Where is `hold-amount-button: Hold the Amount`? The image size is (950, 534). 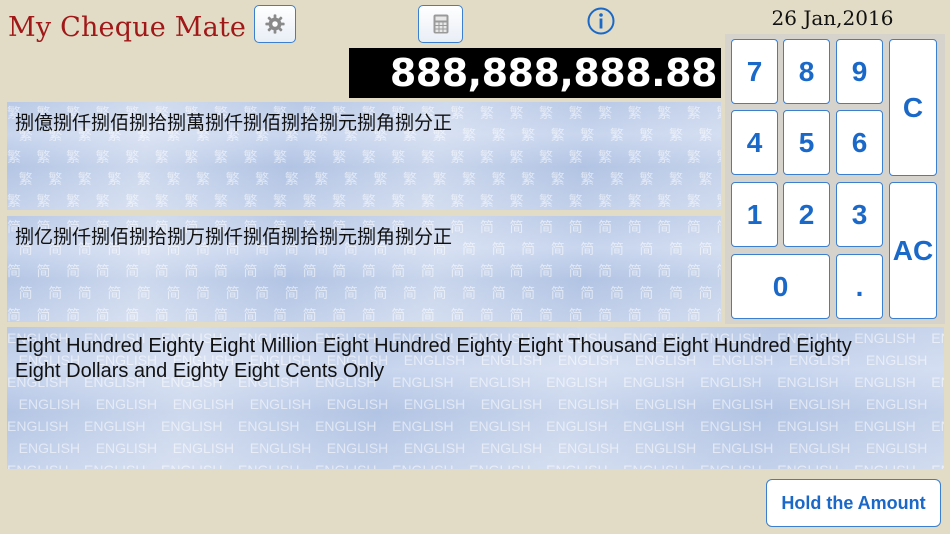 hold-amount-button: Hold the Amount is located at coordinates (853, 503).